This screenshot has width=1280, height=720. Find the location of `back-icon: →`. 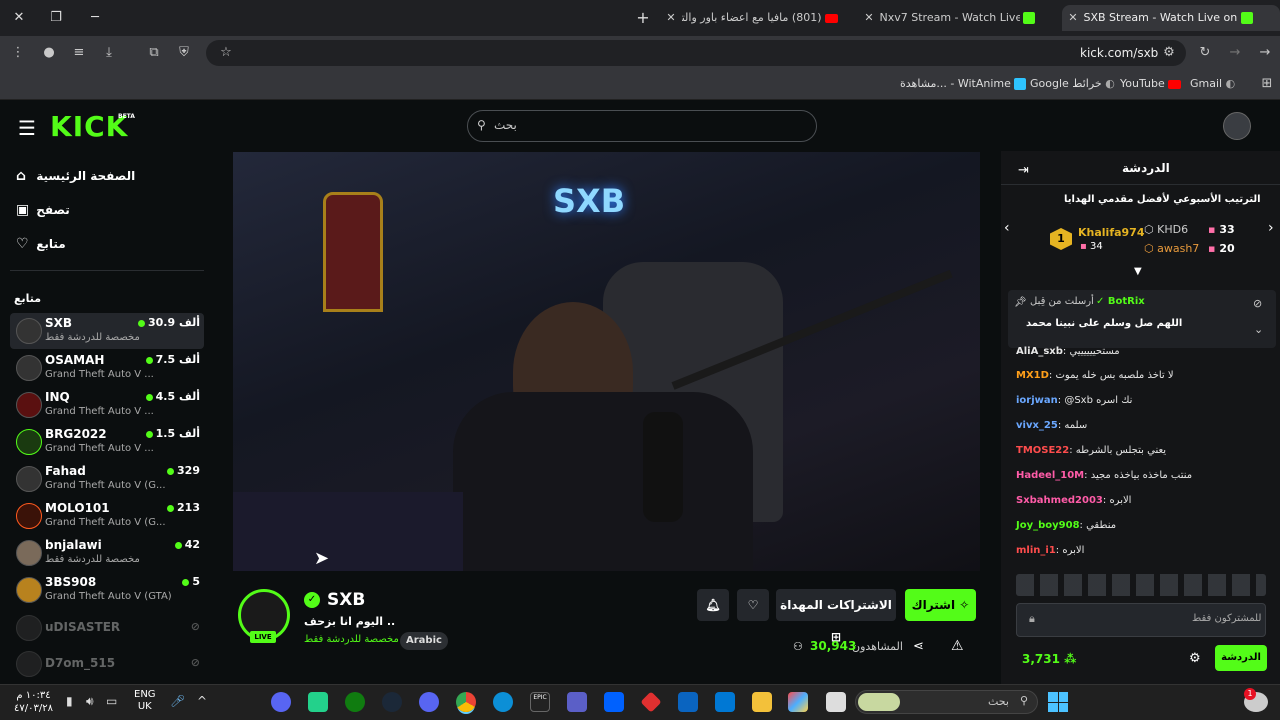

back-icon: → is located at coordinates (1265, 53).